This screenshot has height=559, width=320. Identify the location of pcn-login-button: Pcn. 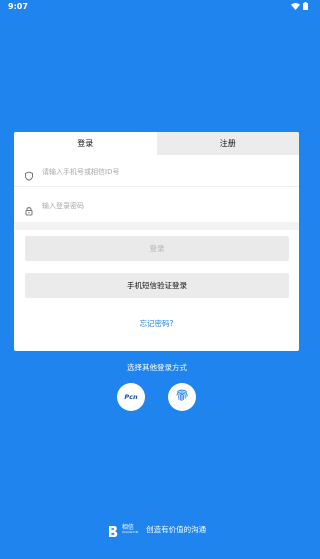
(131, 397).